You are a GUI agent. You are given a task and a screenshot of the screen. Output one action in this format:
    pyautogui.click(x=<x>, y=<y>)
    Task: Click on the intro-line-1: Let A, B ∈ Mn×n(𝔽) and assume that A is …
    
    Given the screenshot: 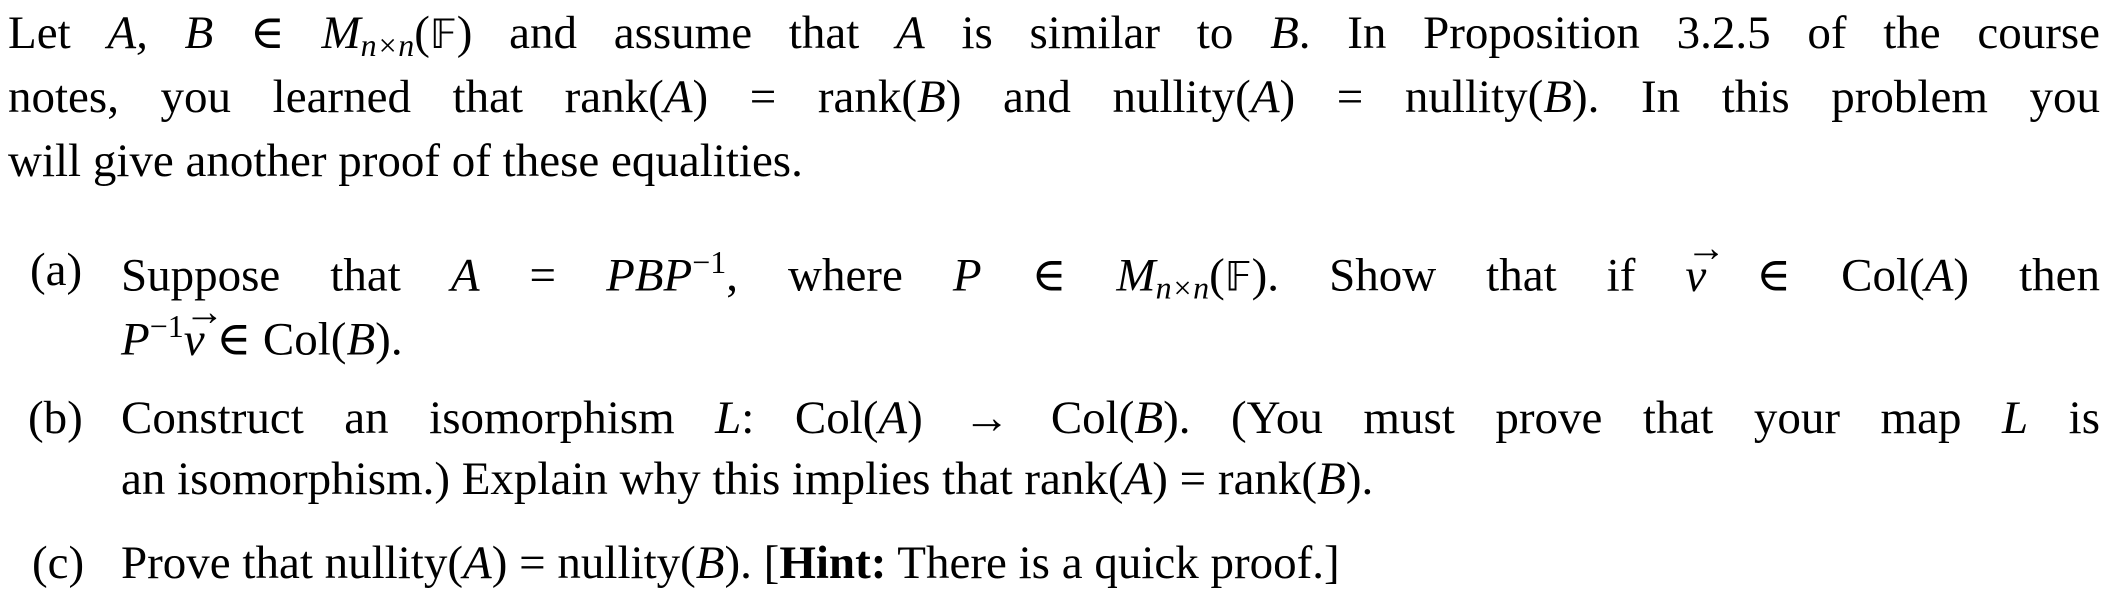 What is the action you would take?
    pyautogui.click(x=1054, y=36)
    